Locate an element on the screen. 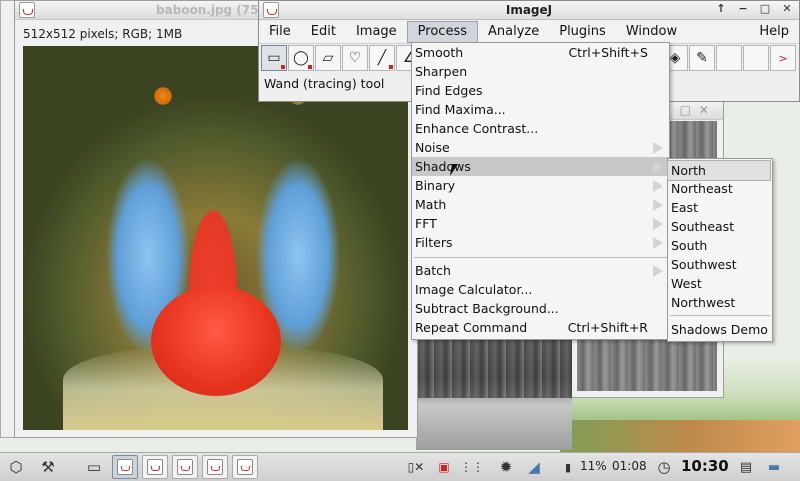 This screenshot has width=800, height=481. status-bar: Wand (tracing) tool is located at coordinates (324, 83).